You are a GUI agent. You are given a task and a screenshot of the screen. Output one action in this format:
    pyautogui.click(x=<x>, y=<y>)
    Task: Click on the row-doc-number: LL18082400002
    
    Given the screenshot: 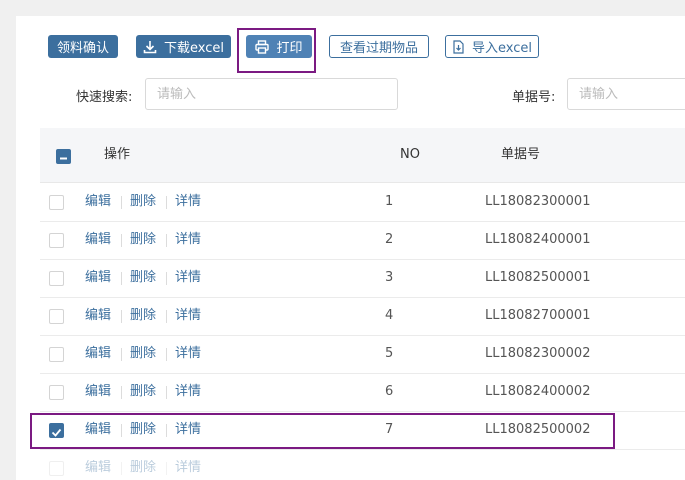 What is the action you would take?
    pyautogui.click(x=538, y=391)
    